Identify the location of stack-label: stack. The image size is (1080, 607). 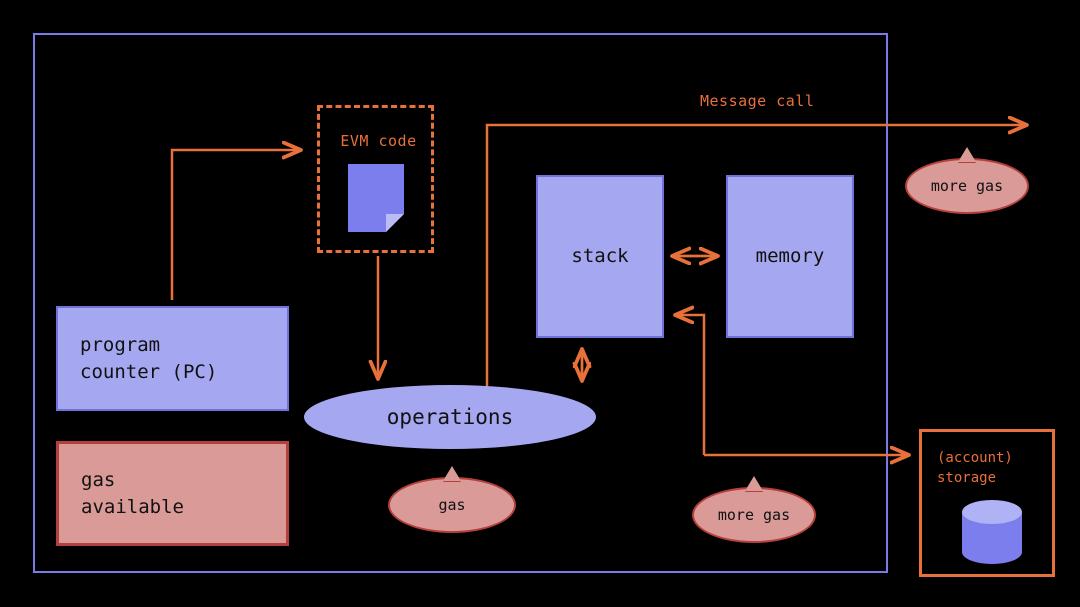
(600, 256).